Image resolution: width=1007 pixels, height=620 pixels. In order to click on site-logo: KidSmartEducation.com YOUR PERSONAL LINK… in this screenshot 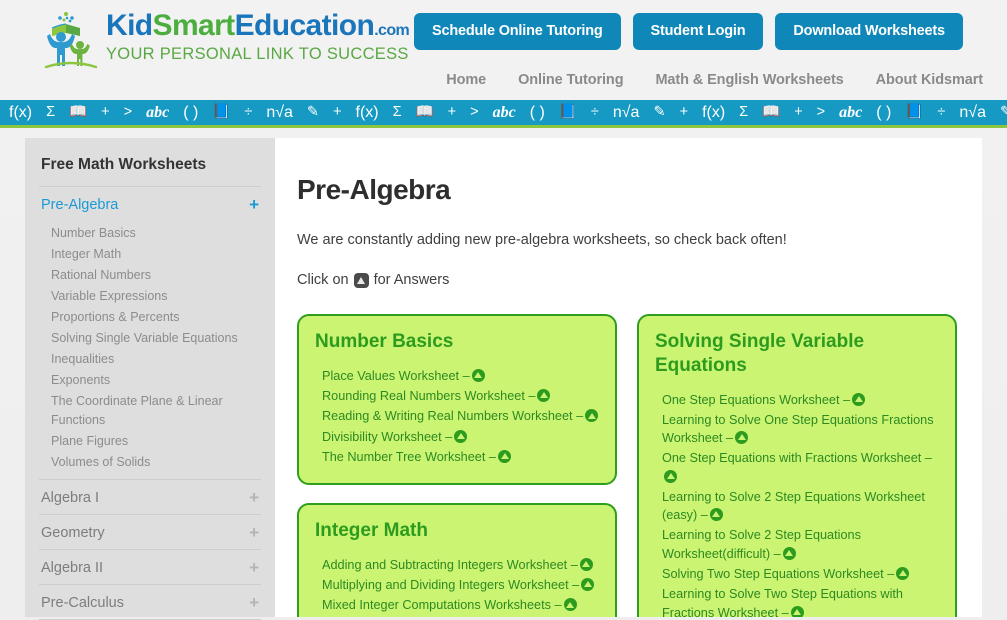, I will do `click(225, 38)`.